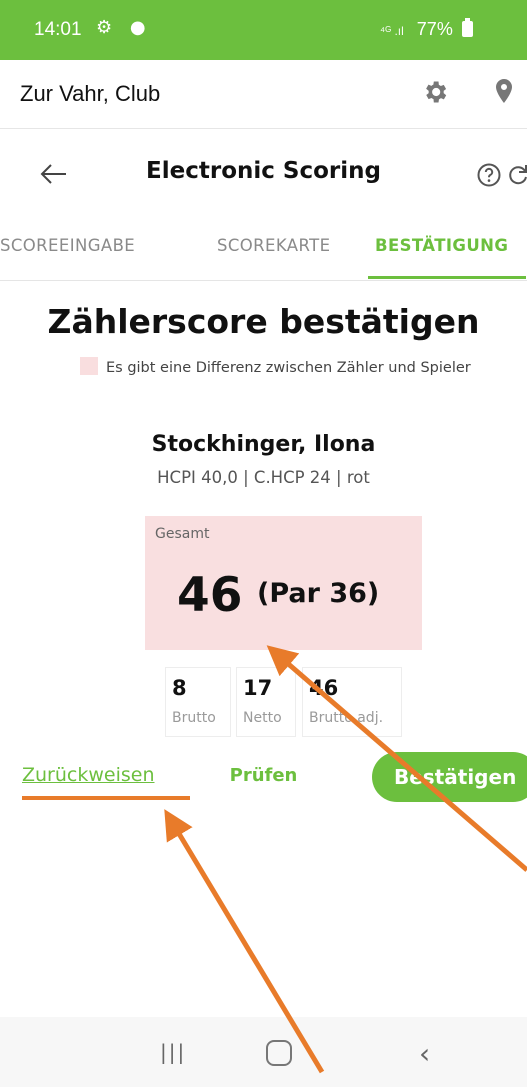 The height and width of the screenshot is (1087, 527). What do you see at coordinates (435, 92) in the screenshot?
I see `gear-icon` at bounding box center [435, 92].